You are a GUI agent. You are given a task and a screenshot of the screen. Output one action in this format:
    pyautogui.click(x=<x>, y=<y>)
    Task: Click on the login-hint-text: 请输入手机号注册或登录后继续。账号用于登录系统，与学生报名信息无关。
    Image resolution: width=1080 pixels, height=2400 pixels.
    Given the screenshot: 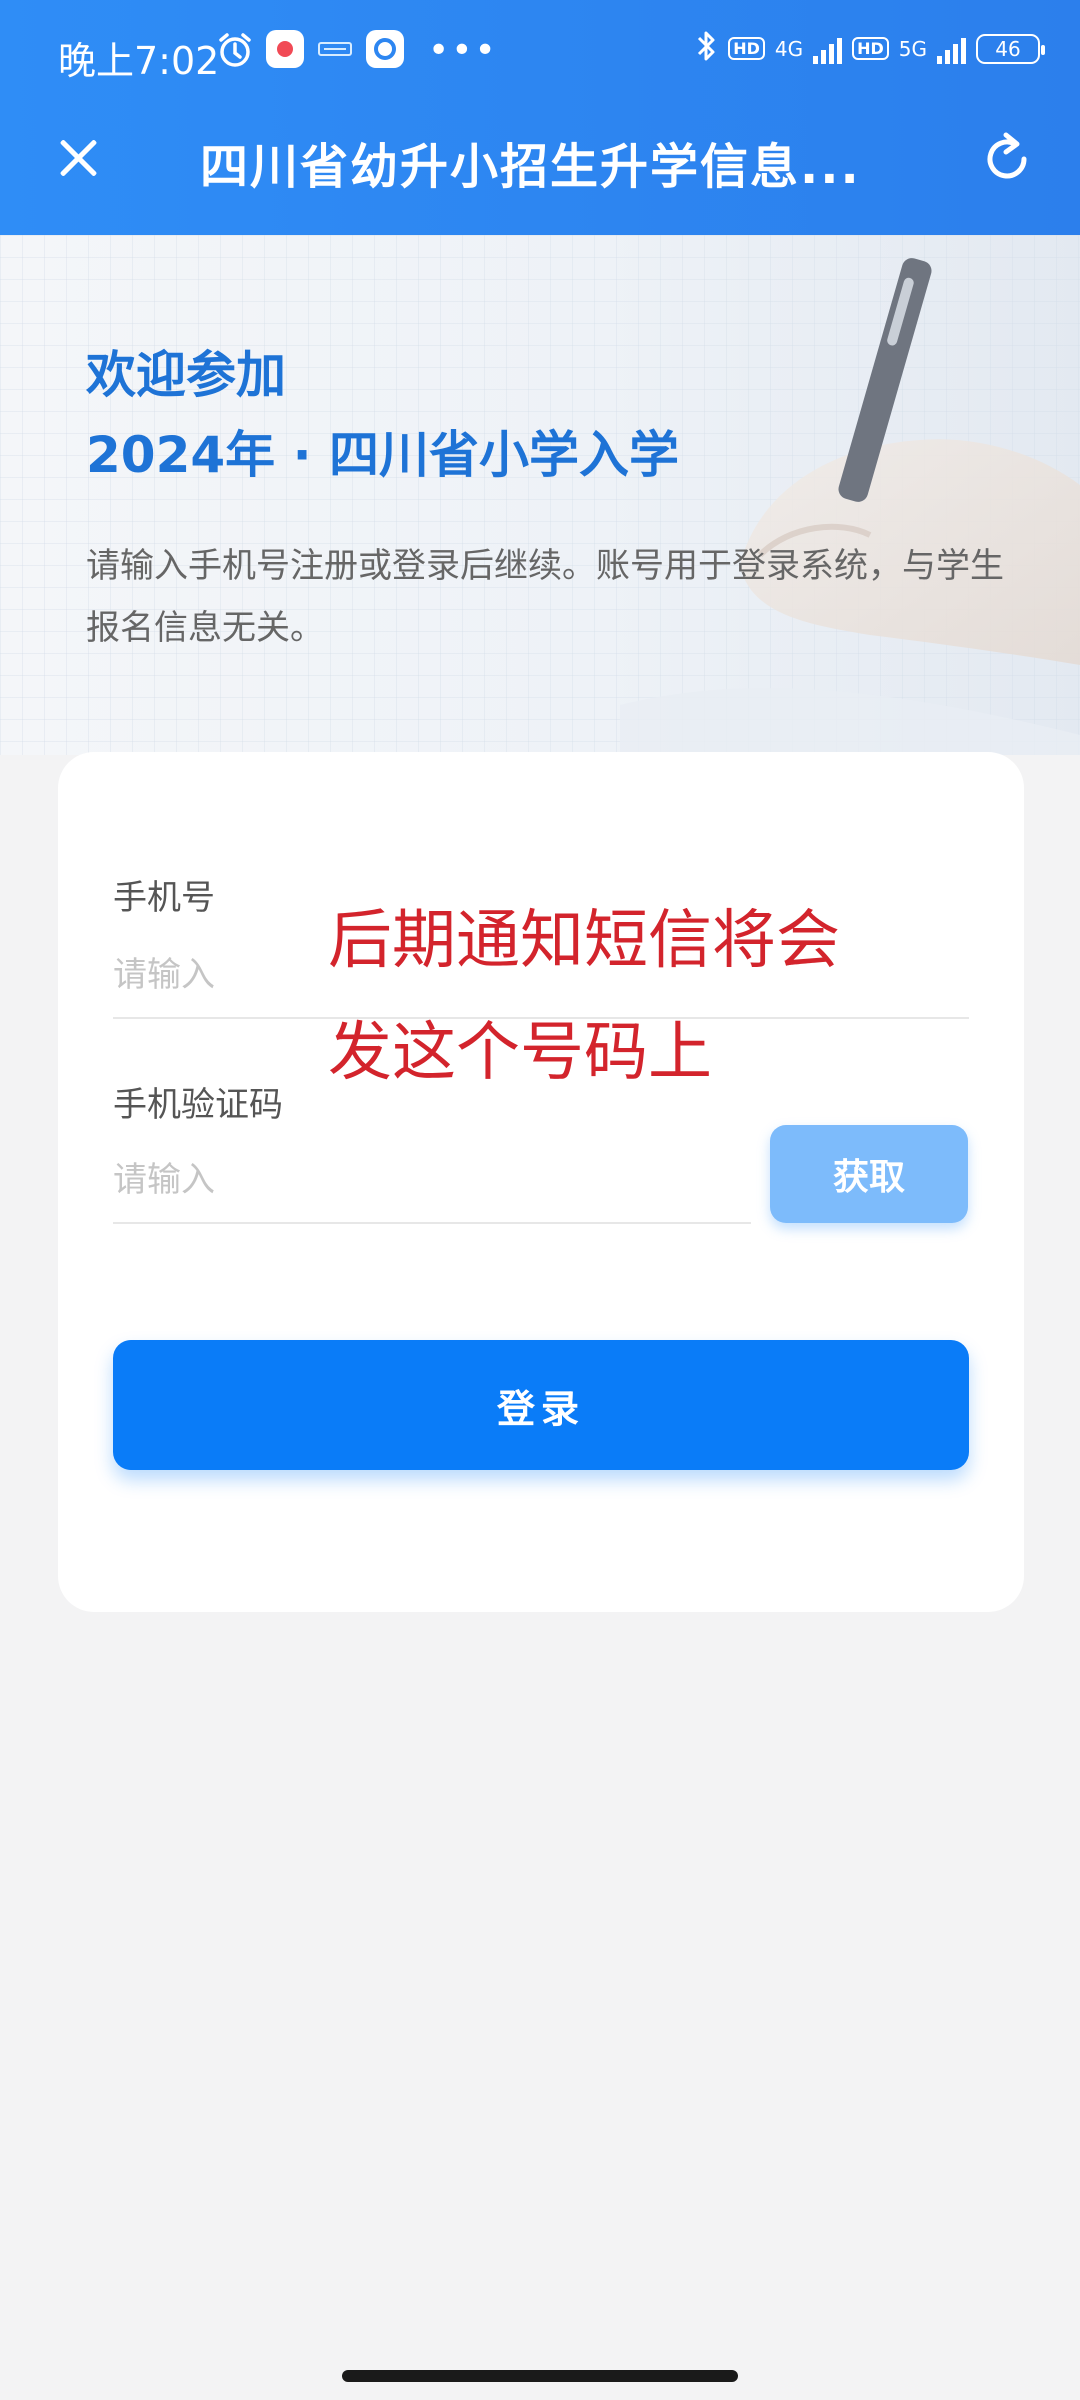 What is the action you would take?
    pyautogui.click(x=545, y=597)
    